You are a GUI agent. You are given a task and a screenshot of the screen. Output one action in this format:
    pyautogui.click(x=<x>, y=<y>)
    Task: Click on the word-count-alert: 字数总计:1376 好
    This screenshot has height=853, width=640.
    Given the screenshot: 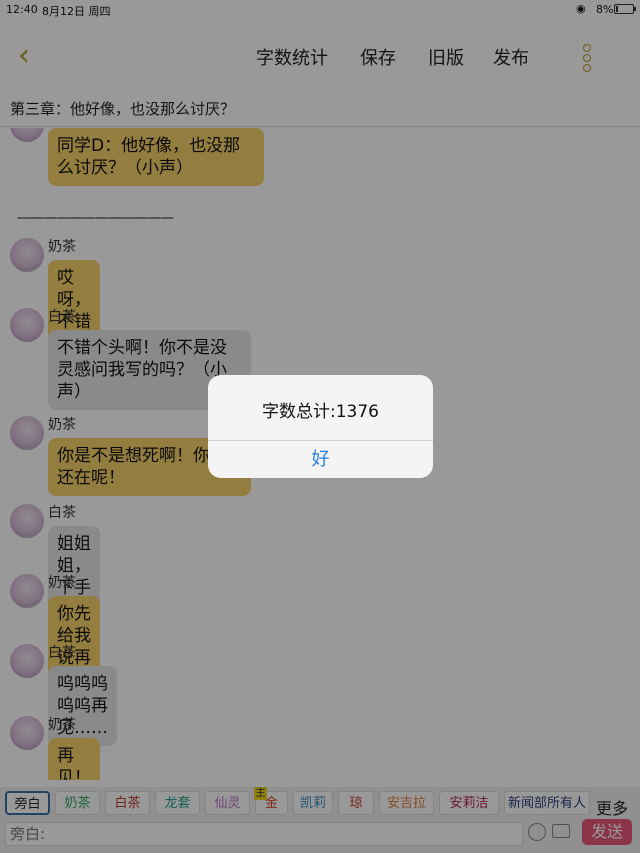 What is the action you would take?
    pyautogui.click(x=320, y=426)
    